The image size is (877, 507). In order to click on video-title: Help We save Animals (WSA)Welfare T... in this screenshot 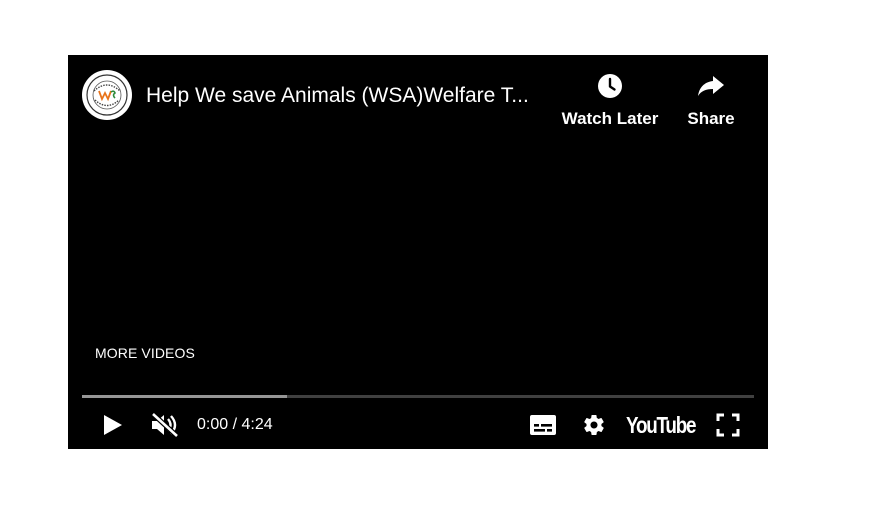, I will do `click(348, 96)`.